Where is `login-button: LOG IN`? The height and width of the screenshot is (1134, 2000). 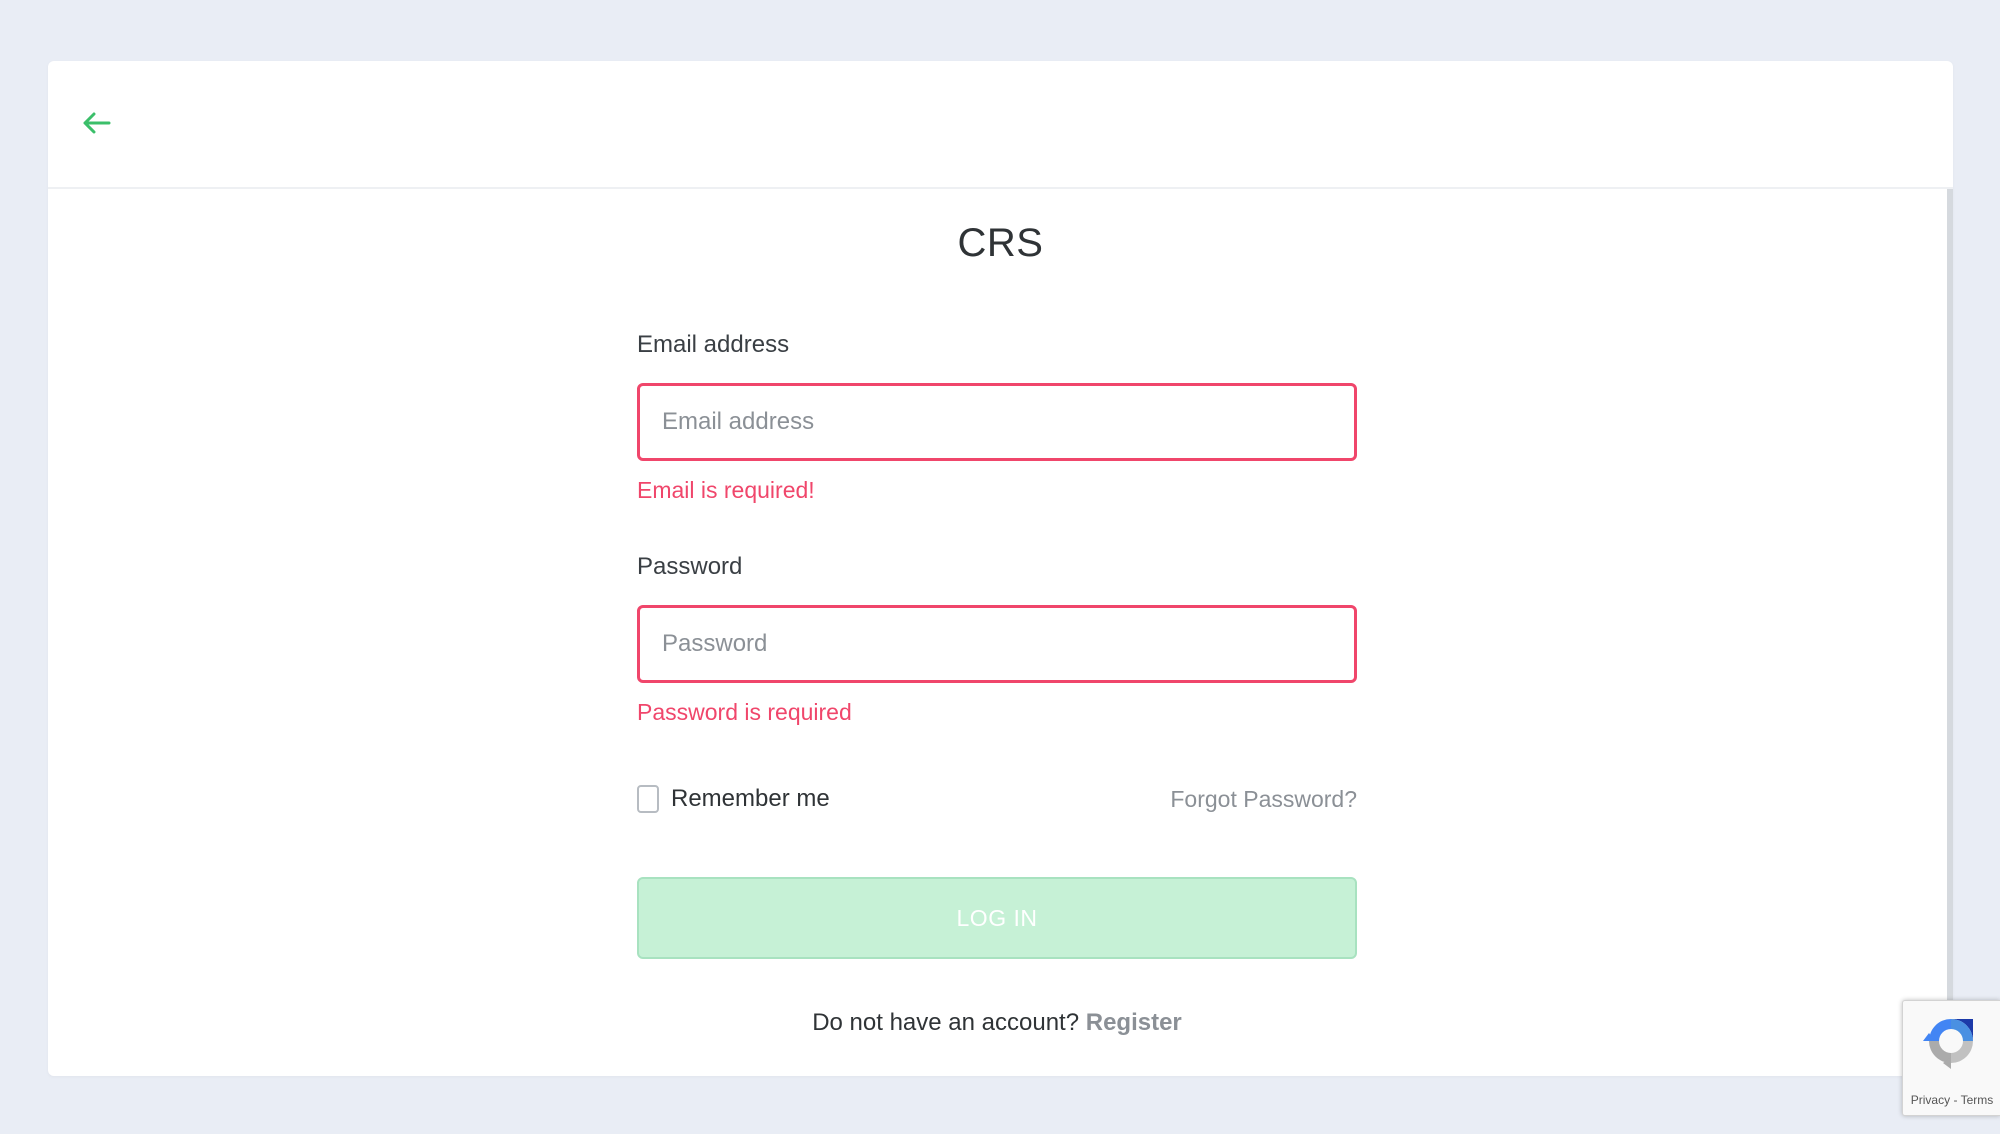 login-button: LOG IN is located at coordinates (997, 918).